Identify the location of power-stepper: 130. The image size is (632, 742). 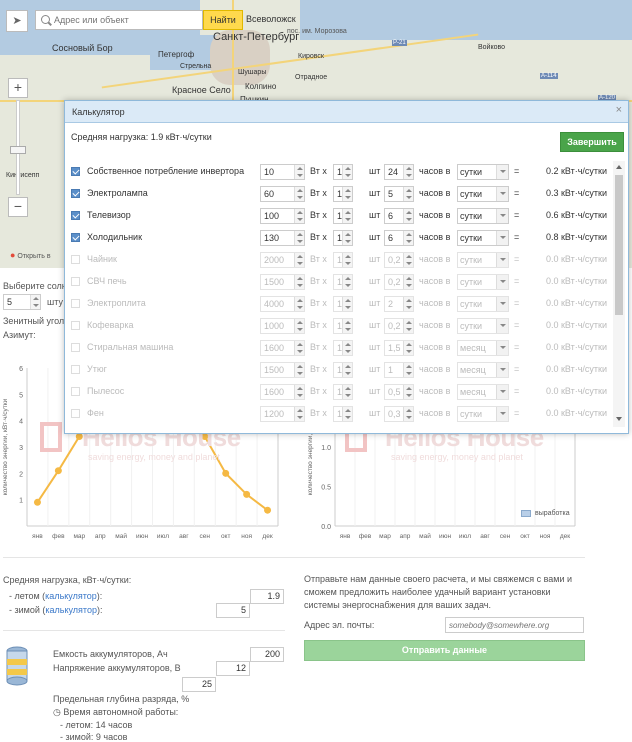
(282, 238).